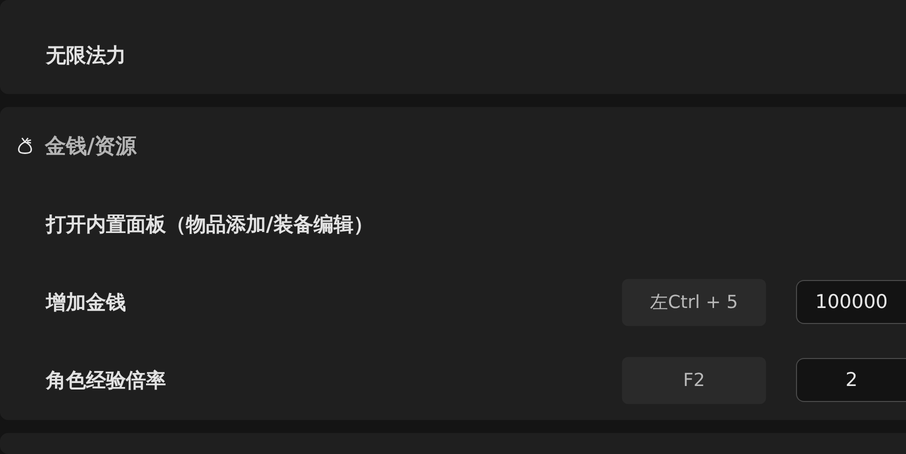  Describe the element at coordinates (86, 302) in the screenshot. I see `option-label: 增加金钱` at that location.